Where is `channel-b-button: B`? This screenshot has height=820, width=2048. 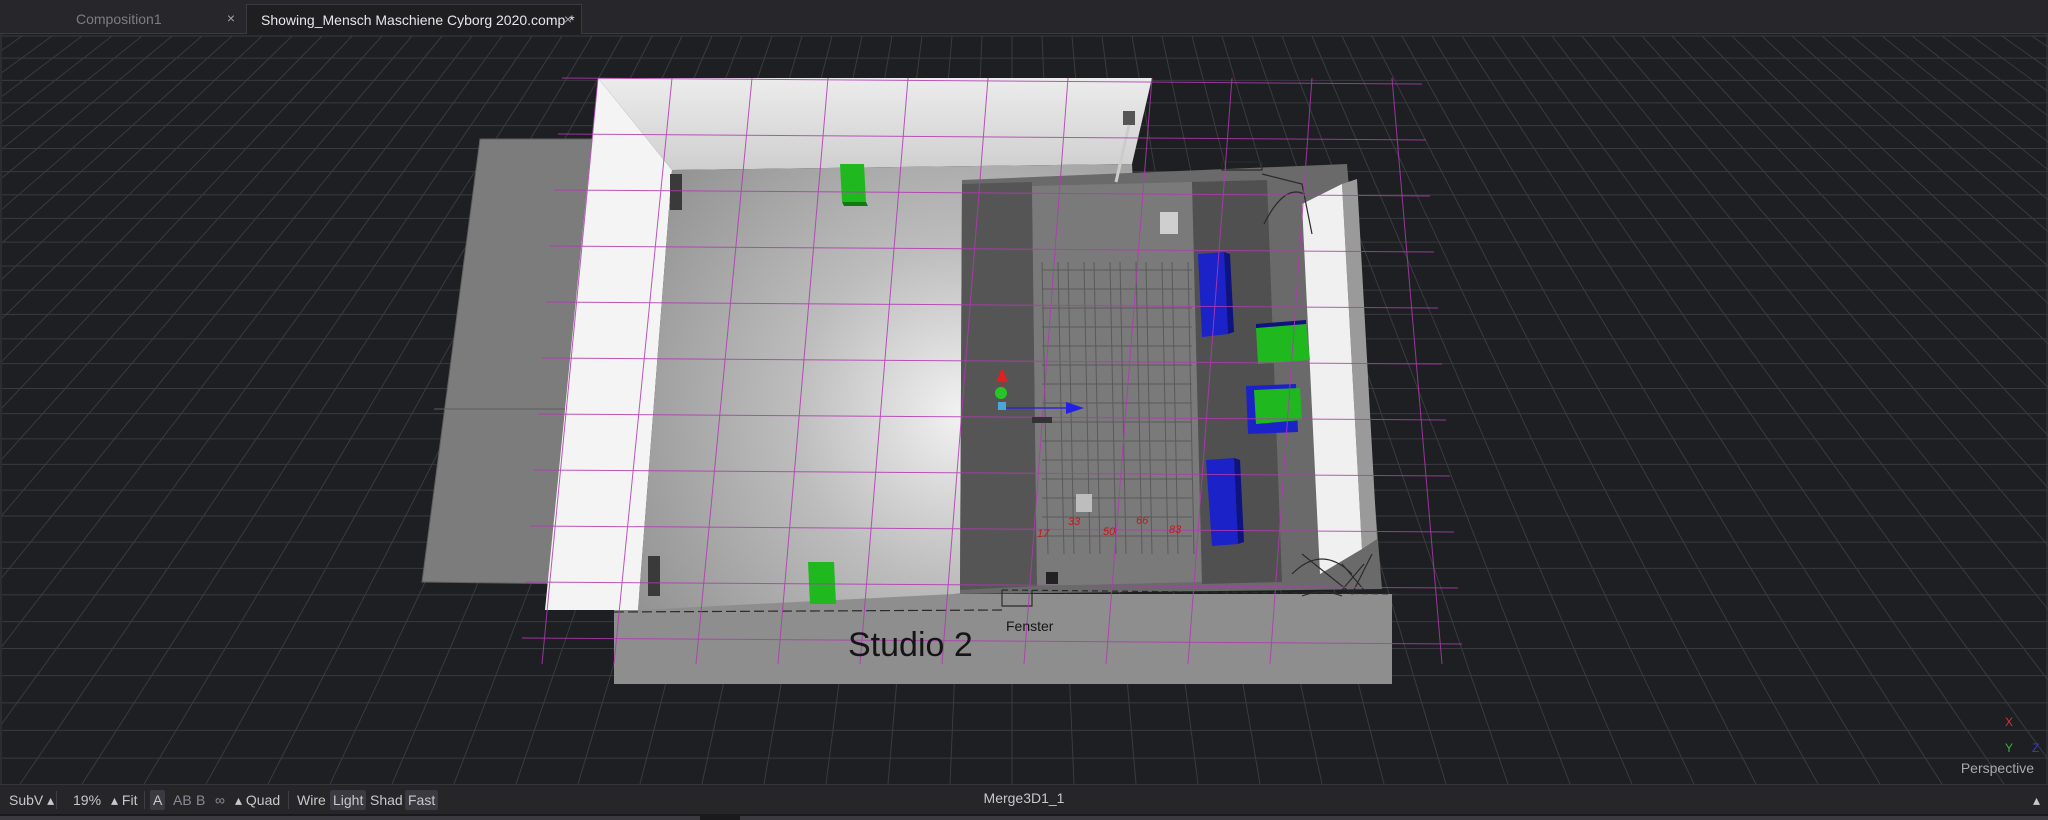 channel-b-button: B is located at coordinates (200, 800).